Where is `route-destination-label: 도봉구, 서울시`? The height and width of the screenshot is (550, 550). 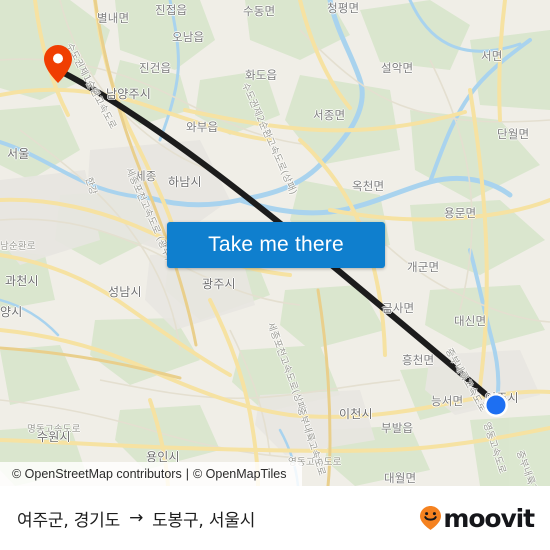
route-destination-label: 도봉구, 서울시 is located at coordinates (204, 520).